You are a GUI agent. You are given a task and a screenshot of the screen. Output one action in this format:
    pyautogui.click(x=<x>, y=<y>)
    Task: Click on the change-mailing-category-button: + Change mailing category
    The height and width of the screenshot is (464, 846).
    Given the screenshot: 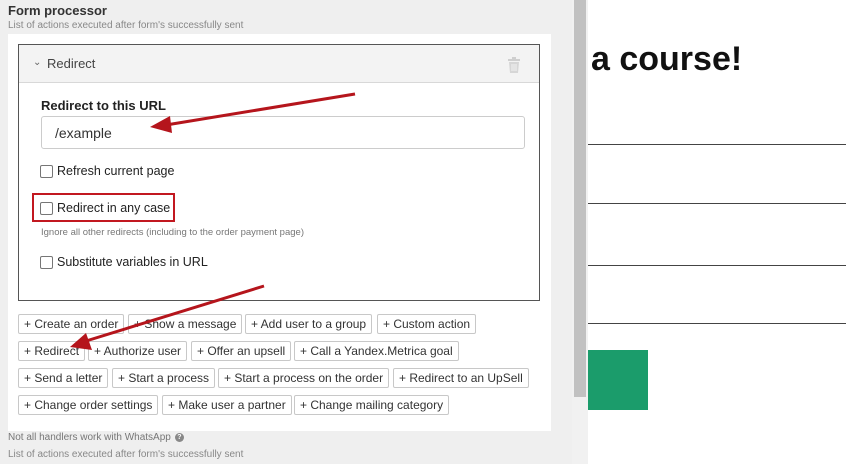 What is the action you would take?
    pyautogui.click(x=372, y=405)
    